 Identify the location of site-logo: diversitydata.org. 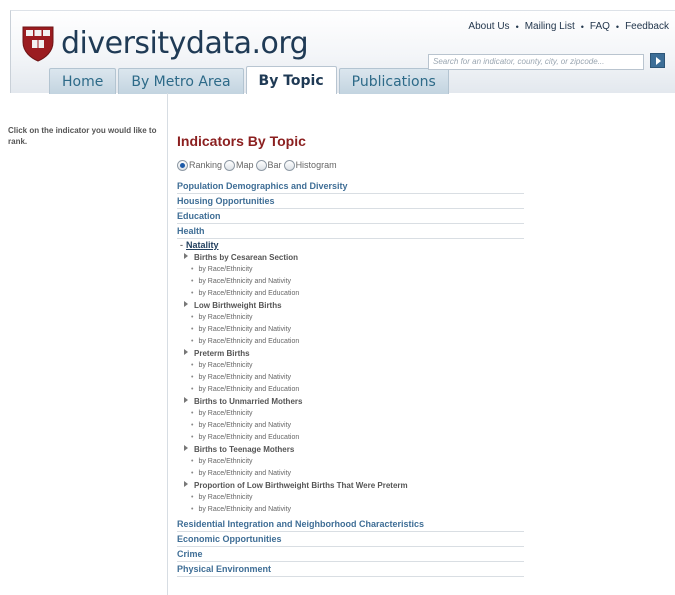
(165, 43).